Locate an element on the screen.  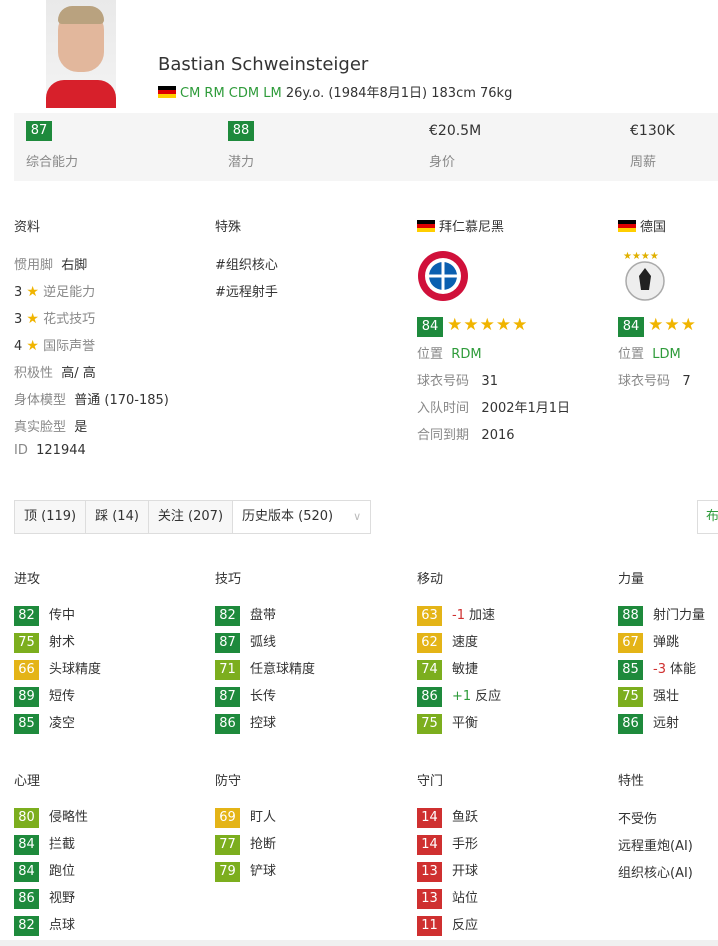
specialities-title: 特殊 is located at coordinates (228, 227).